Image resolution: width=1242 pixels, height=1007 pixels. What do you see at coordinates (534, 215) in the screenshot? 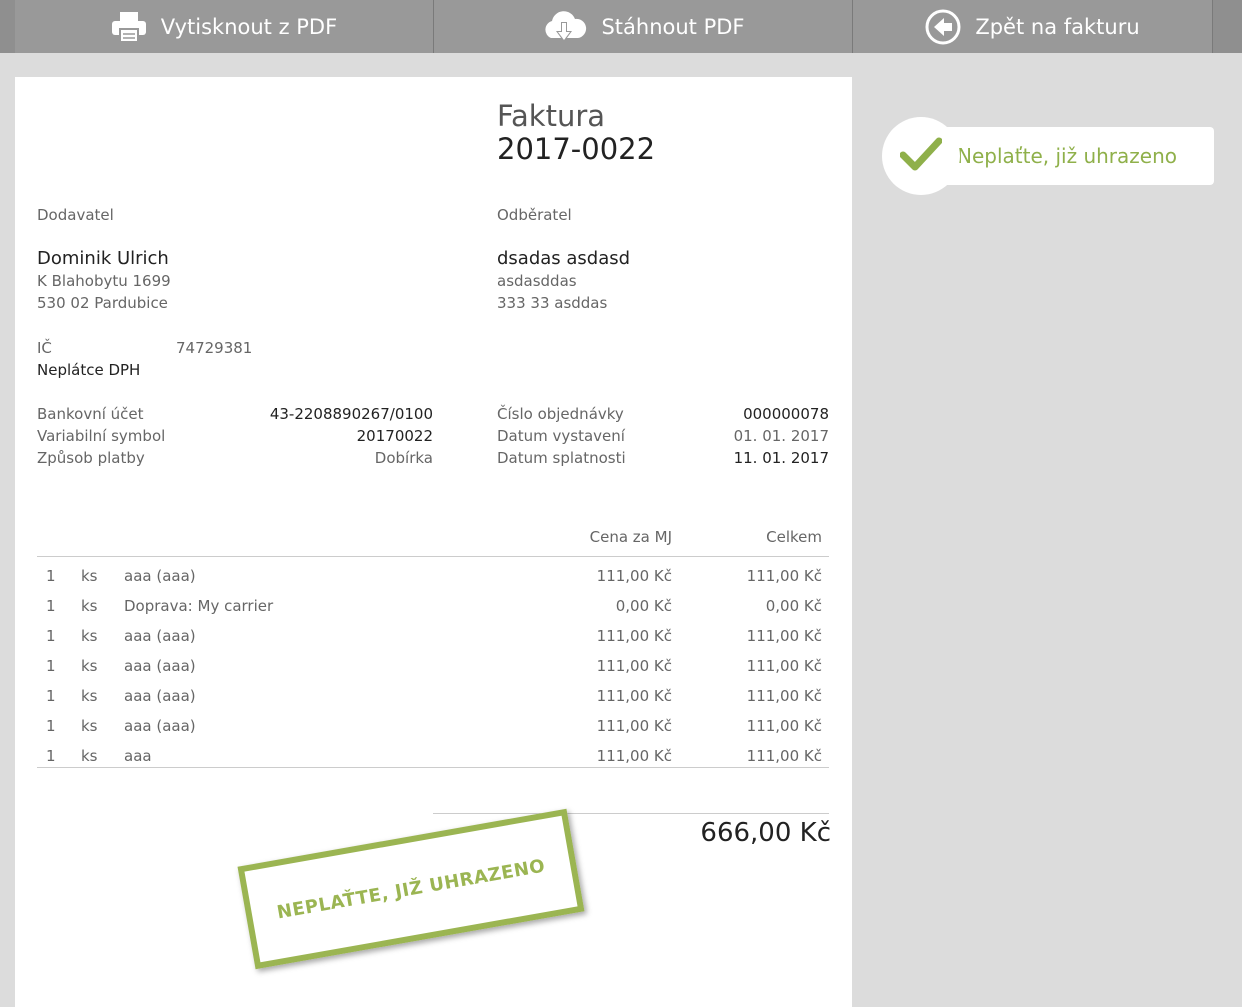
I see `customer-heading: Odběratel` at bounding box center [534, 215].